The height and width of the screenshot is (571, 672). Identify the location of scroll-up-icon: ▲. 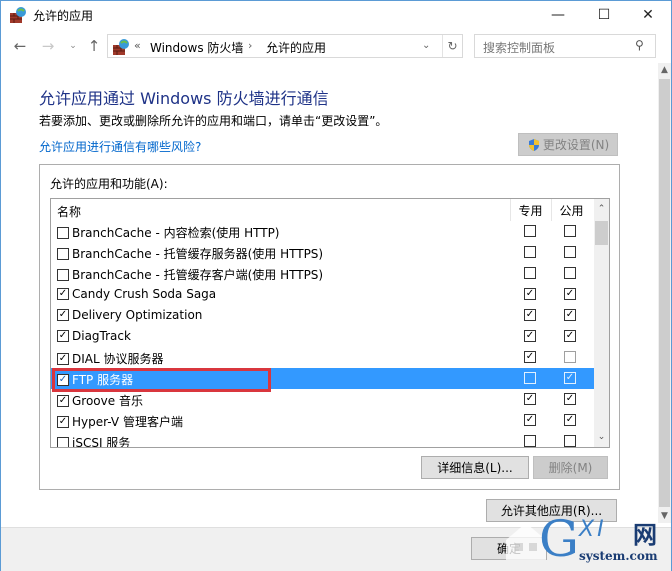
(664, 70).